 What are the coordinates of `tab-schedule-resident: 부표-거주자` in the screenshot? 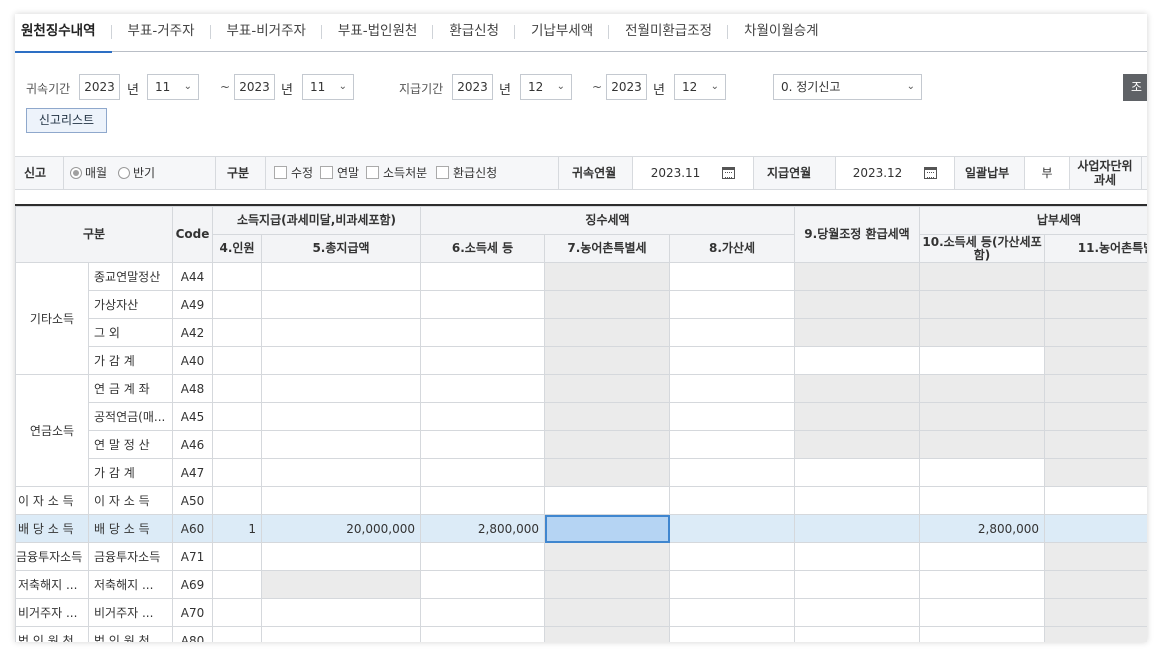 It's located at (161, 33).